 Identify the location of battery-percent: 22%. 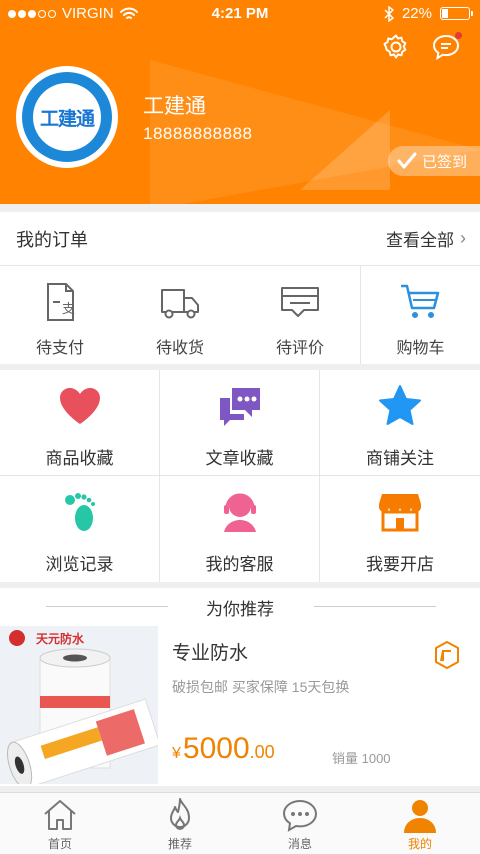
(416, 13).